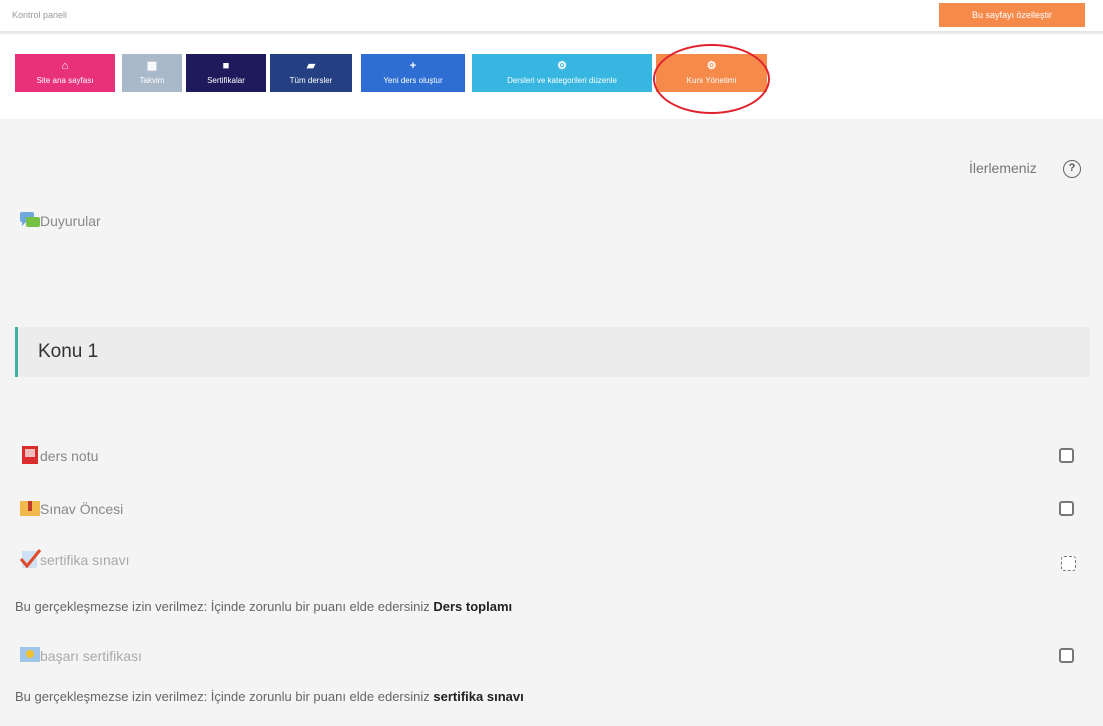  Describe the element at coordinates (311, 73) in the screenshot. I see `all-courses-button: ▰ Tüm dersler` at that location.